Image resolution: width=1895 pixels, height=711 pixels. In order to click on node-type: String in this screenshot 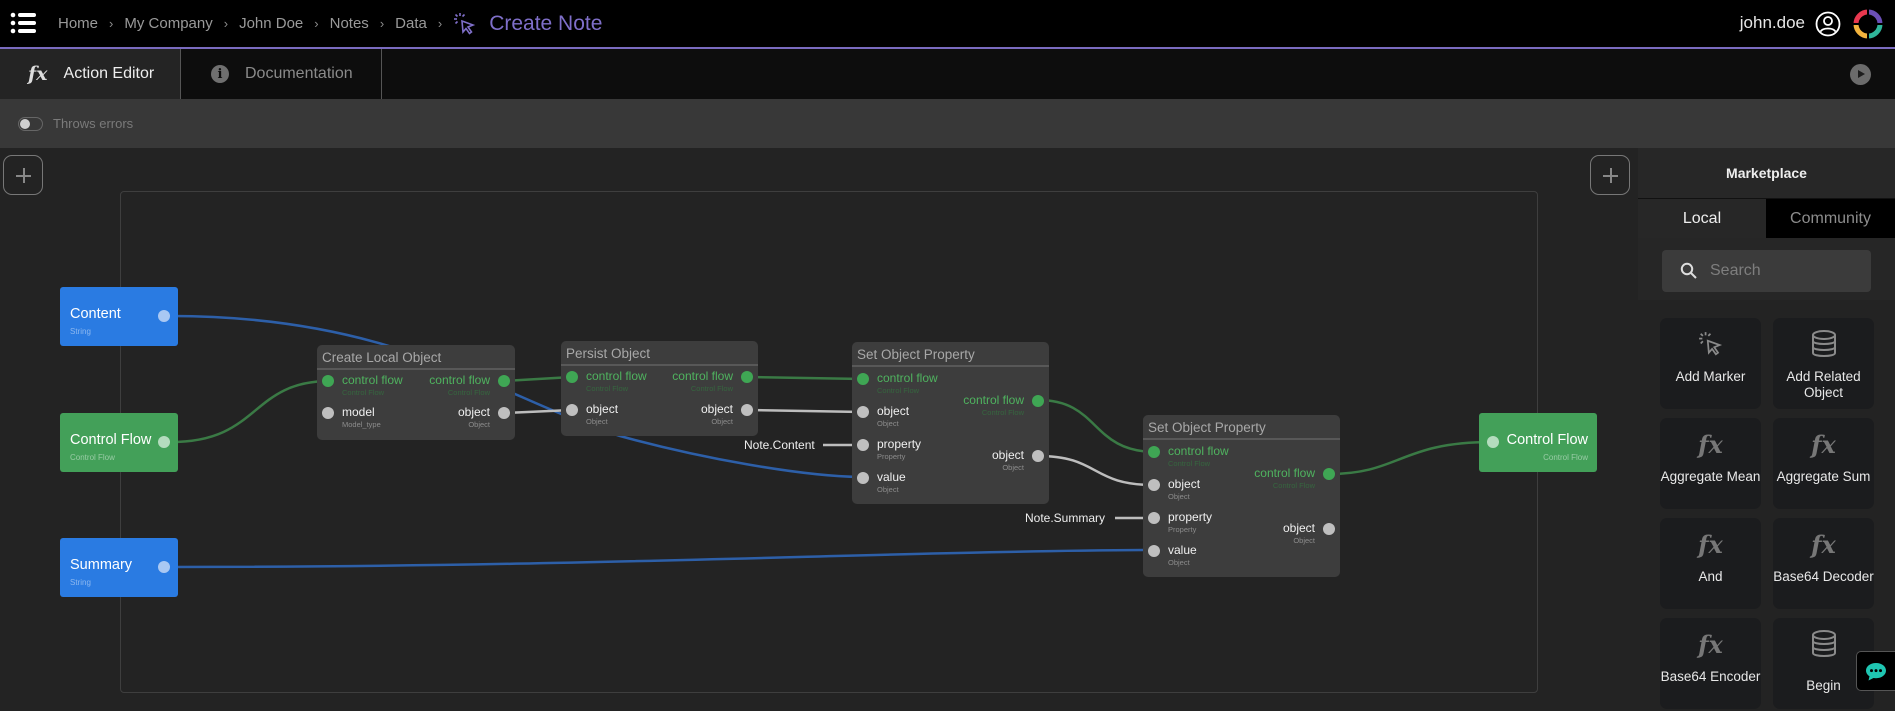, I will do `click(80, 331)`.